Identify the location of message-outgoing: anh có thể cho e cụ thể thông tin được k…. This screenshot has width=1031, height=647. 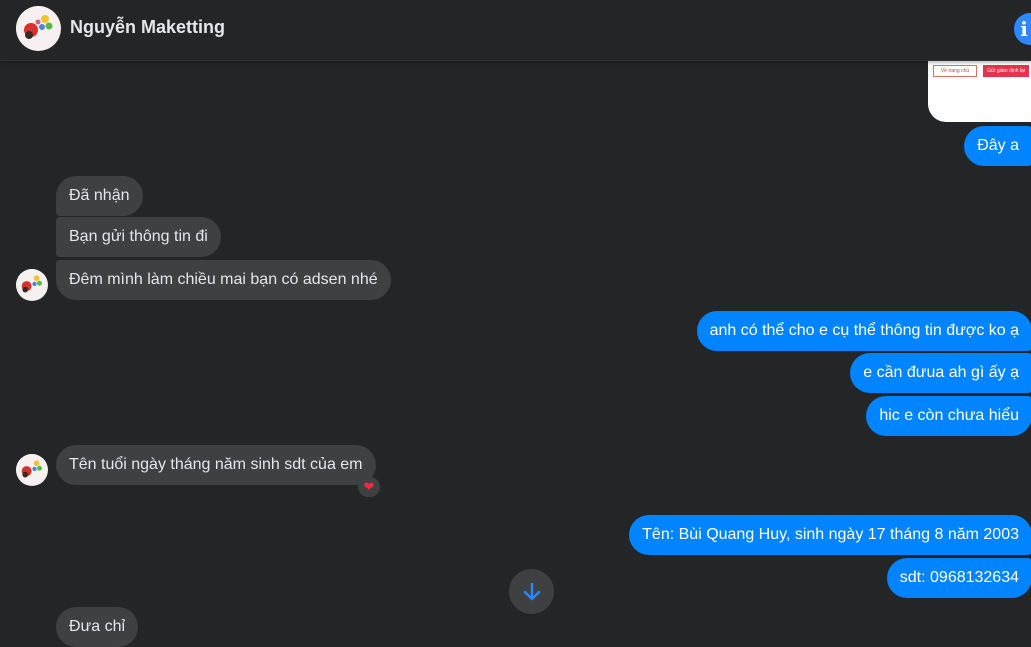
(863, 331).